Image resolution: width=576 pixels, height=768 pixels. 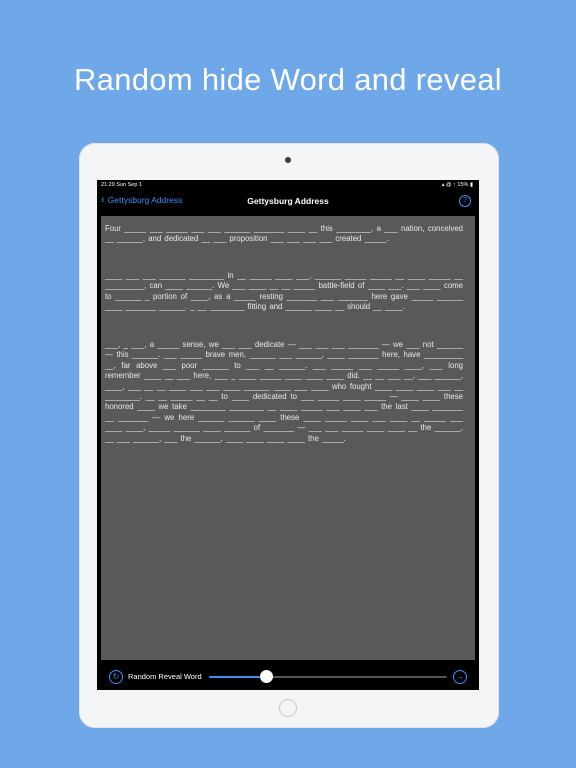 What do you see at coordinates (457, 185) in the screenshot?
I see `status-indicators: ▴ @ ↑ 15% ▮` at bounding box center [457, 185].